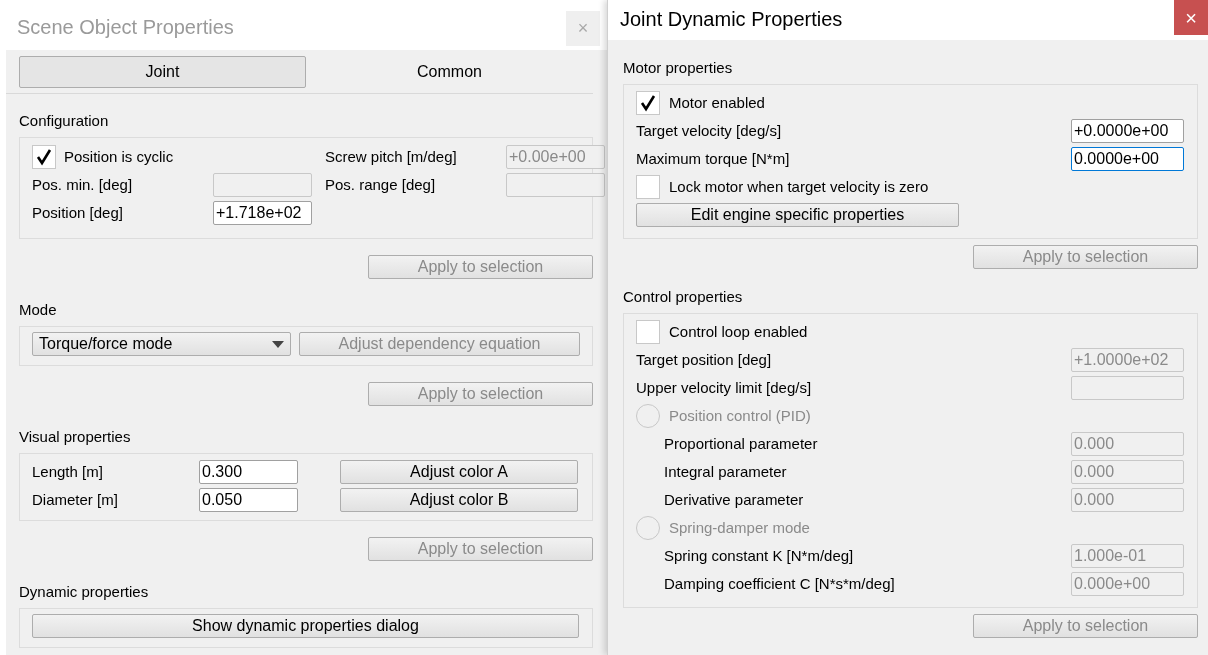 This screenshot has width=1208, height=655. Describe the element at coordinates (262, 213) in the screenshot. I see `input-field: +1.718e+02` at that location.